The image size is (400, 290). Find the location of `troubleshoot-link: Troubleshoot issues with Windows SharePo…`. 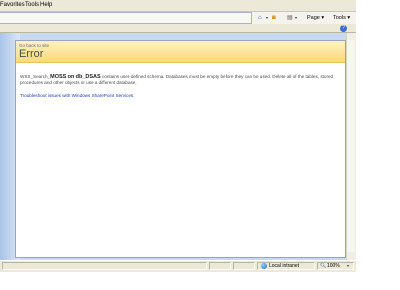

troubleshoot-link: Troubleshoot issues with Windows SharePo… is located at coordinates (77, 96).